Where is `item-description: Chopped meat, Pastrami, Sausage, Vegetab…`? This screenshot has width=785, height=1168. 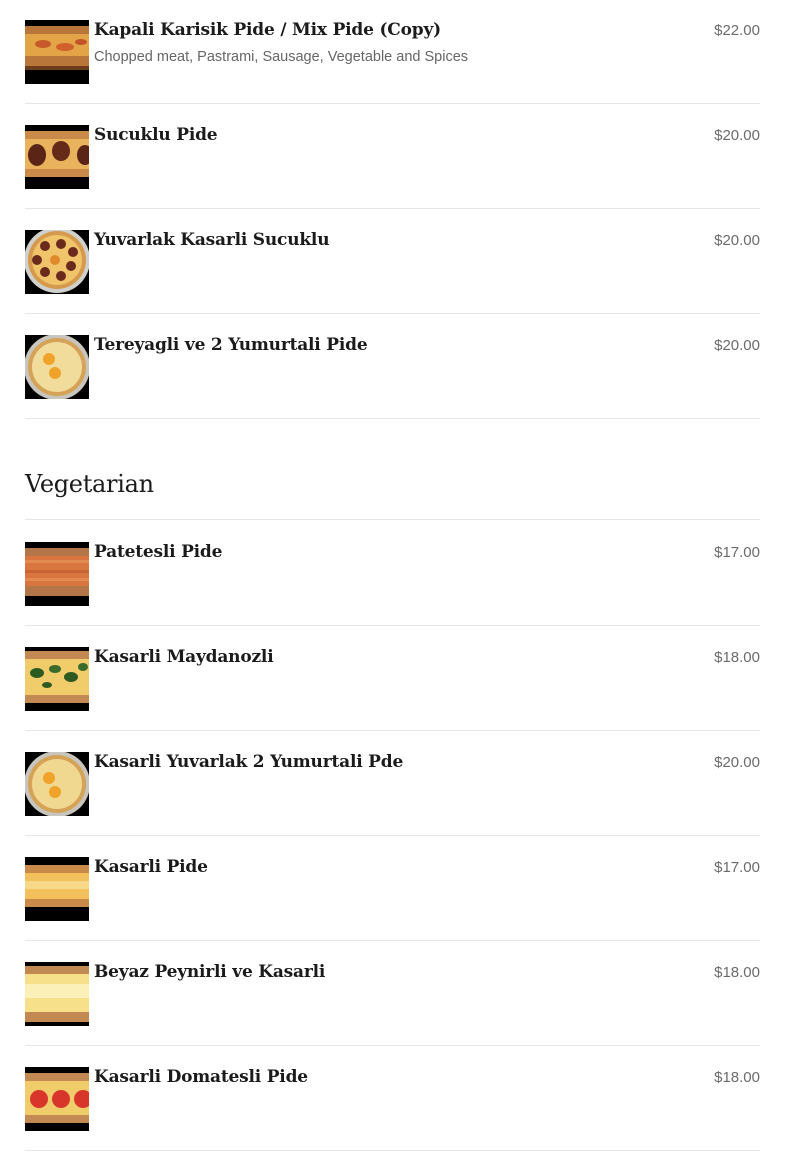 item-description: Chopped meat, Pastrami, Sausage, Vegetab… is located at coordinates (281, 57).